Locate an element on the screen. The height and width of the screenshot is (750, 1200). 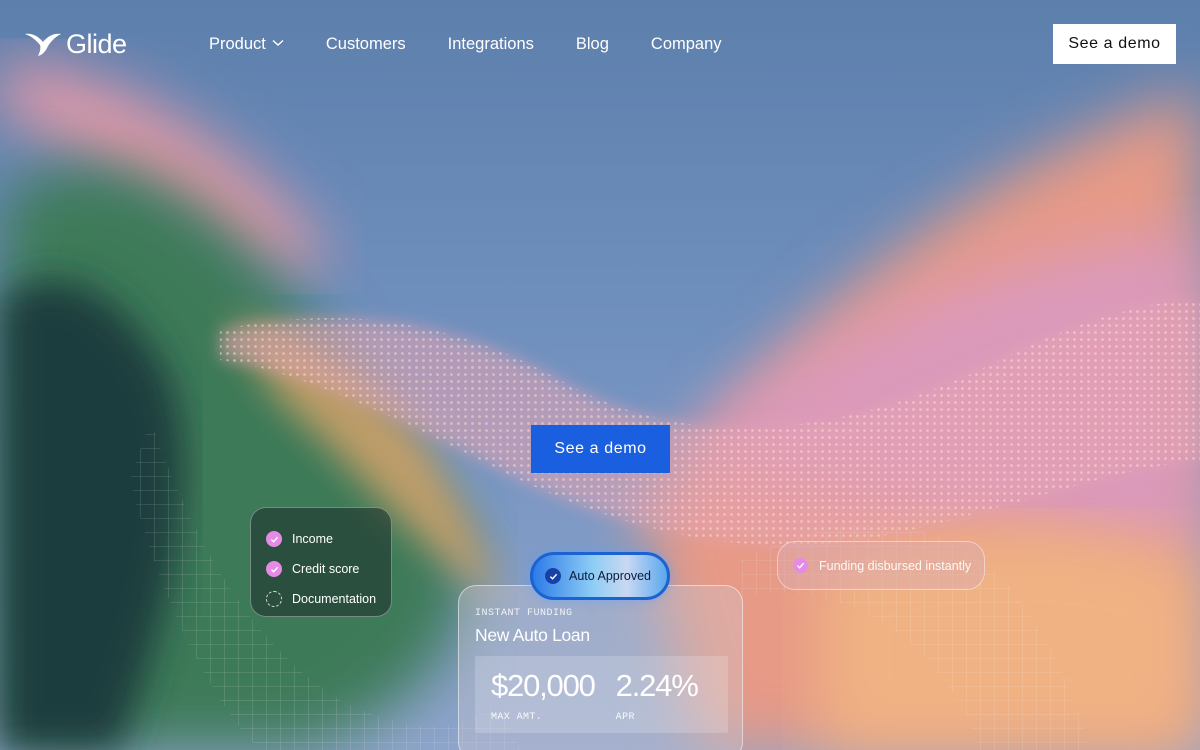
checklist-item-label: Credit score is located at coordinates (326, 569).